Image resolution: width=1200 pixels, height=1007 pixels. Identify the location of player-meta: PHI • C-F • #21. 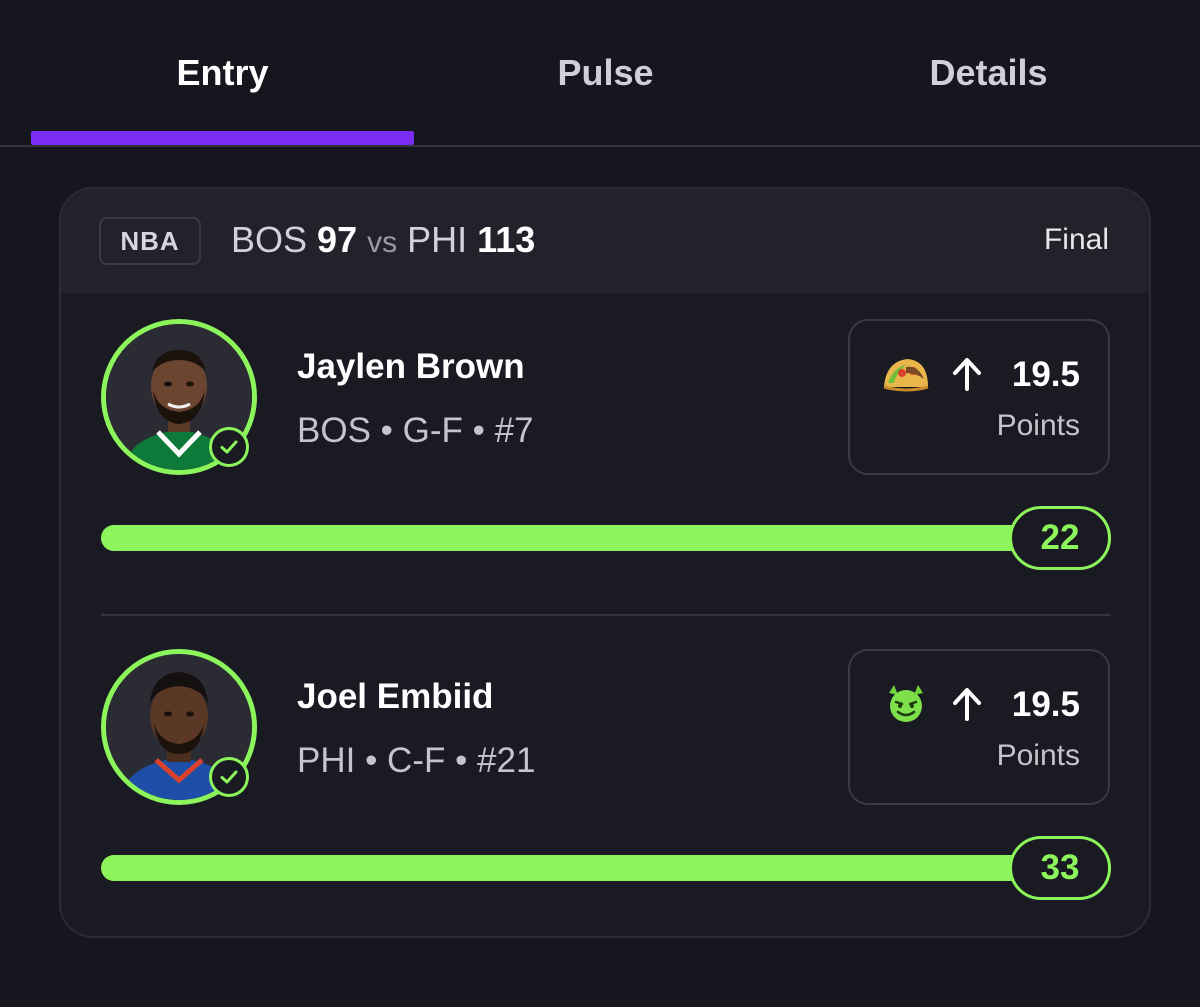
(416, 760).